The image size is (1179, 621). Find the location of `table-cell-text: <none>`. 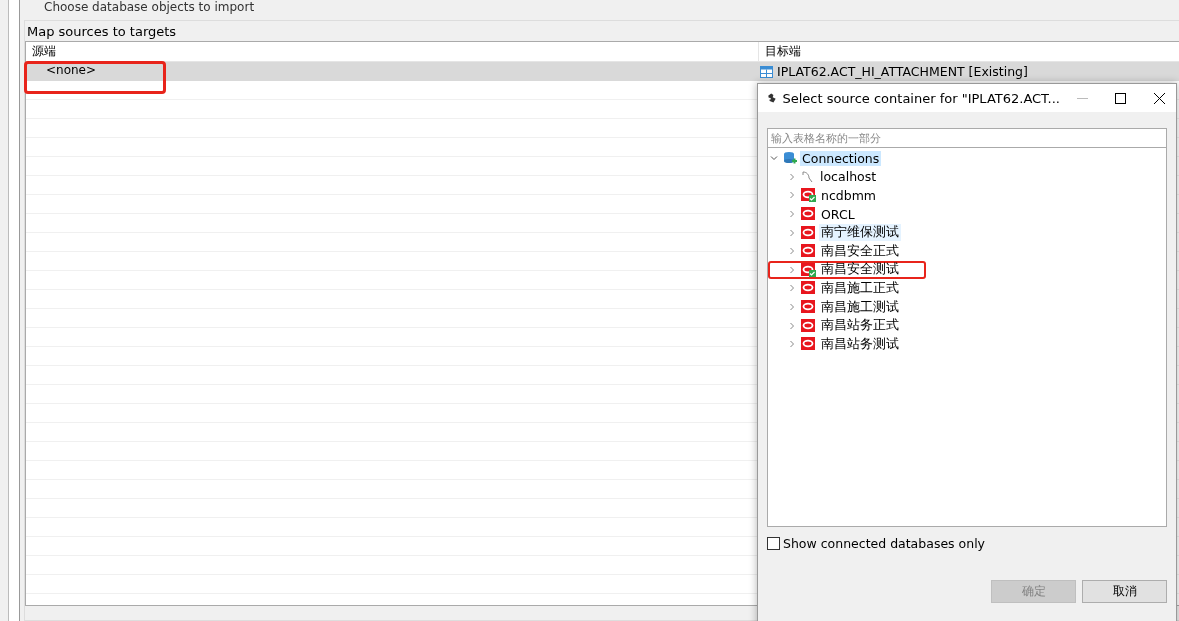

table-cell-text: <none> is located at coordinates (71, 70).